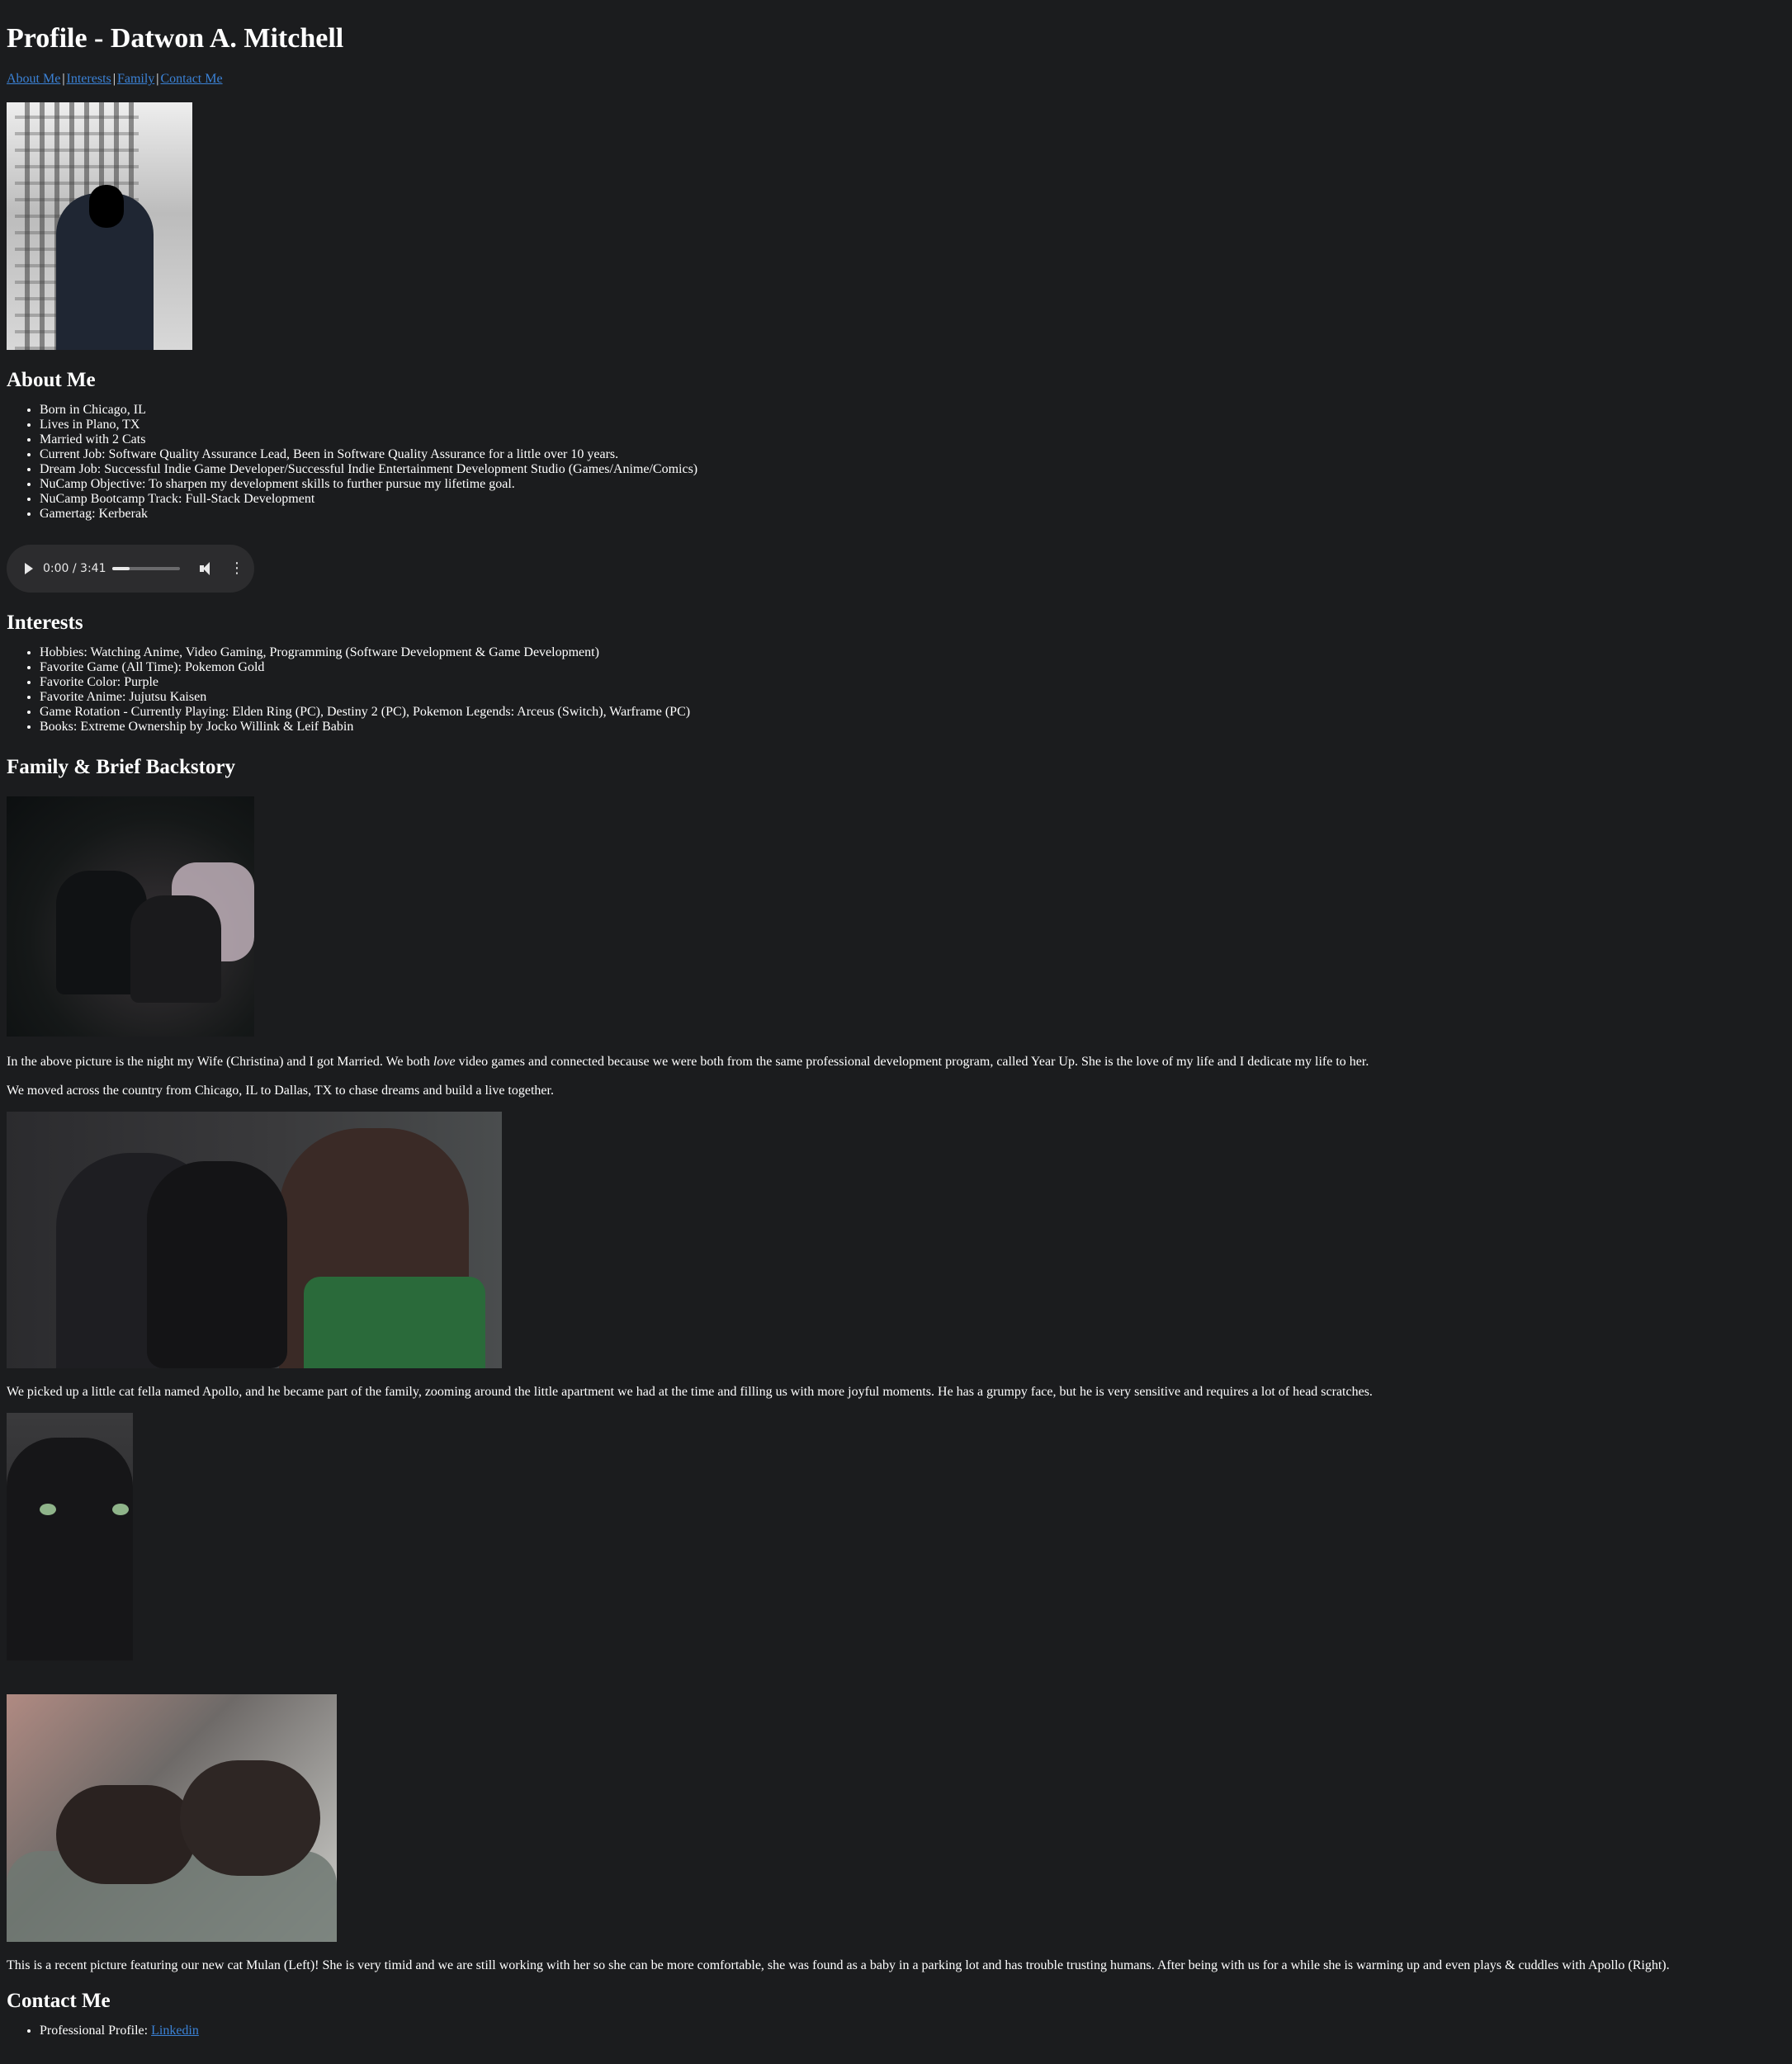 Image resolution: width=1792 pixels, height=2064 pixels. What do you see at coordinates (912, 440) in the screenshot?
I see `list-item: Married with 2 Cats` at bounding box center [912, 440].